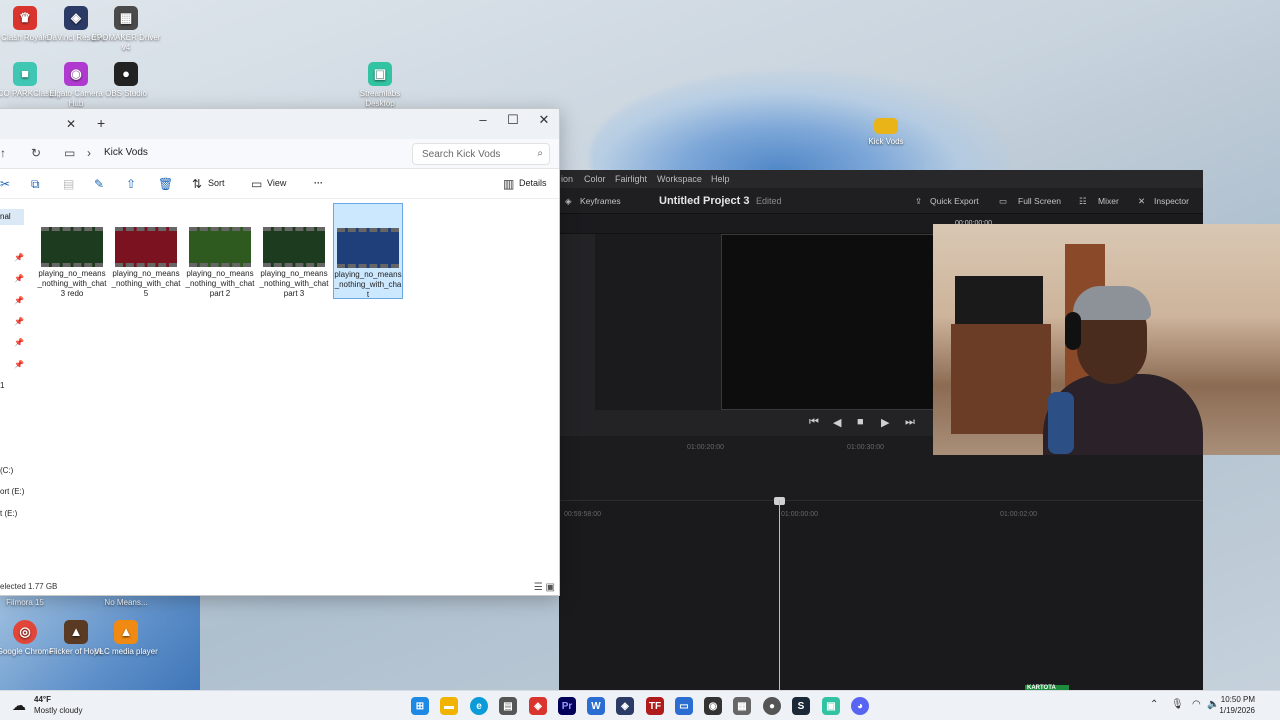  I want to click on fullscreen-icon: ▭, so click(1003, 201).